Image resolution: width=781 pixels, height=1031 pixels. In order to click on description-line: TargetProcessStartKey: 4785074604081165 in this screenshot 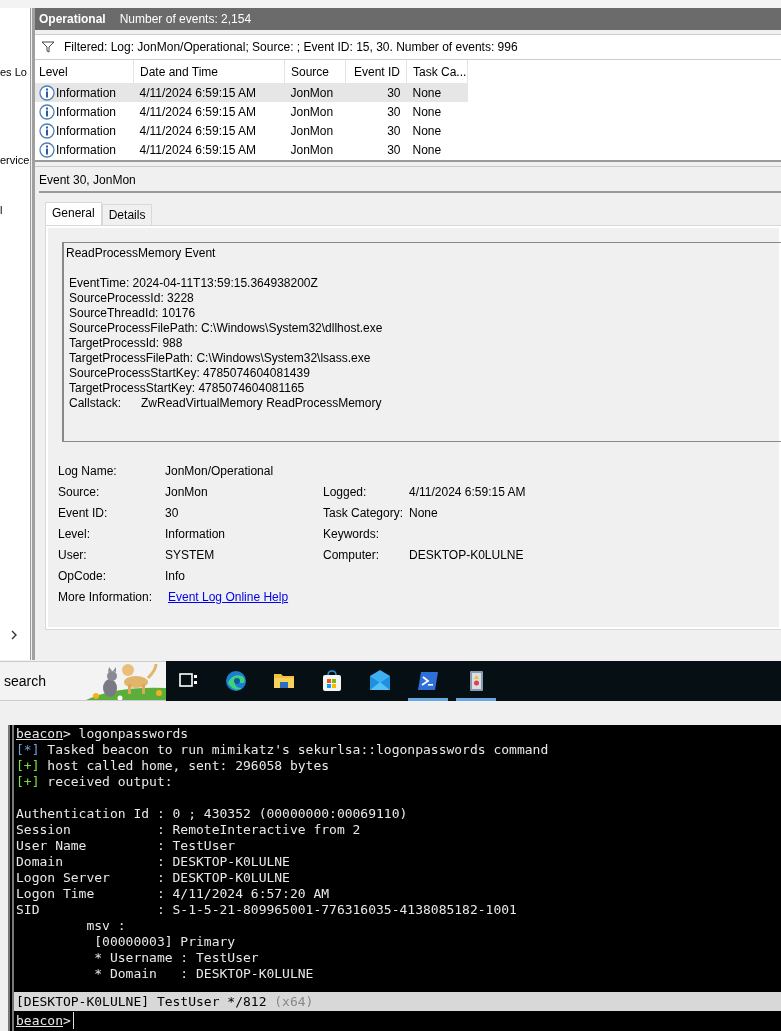, I will do `click(187, 388)`.